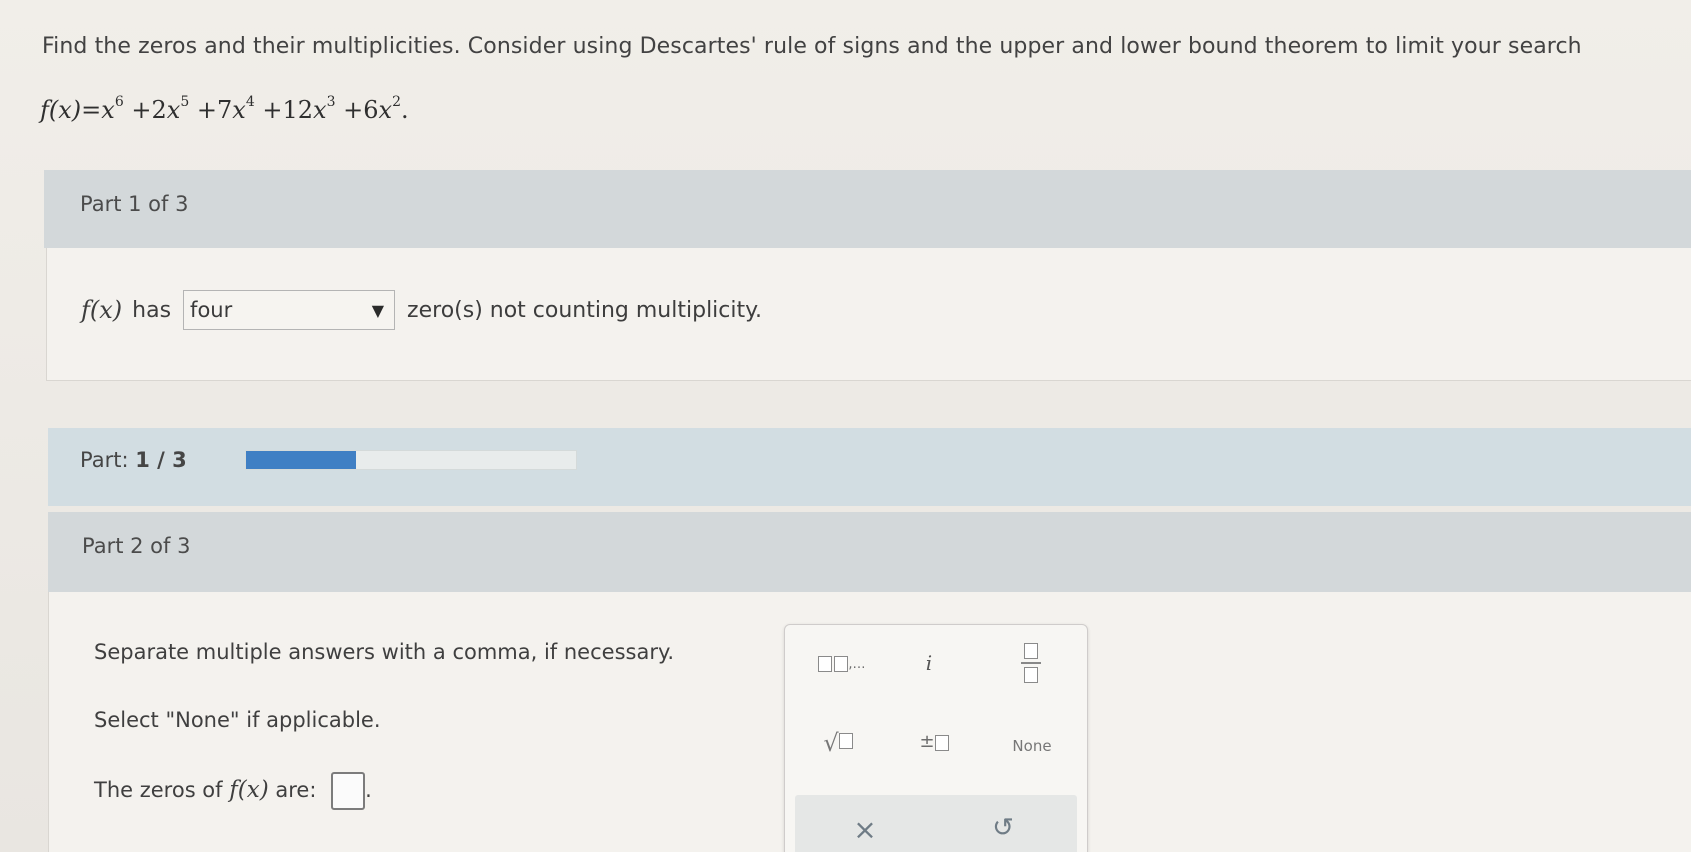 The image size is (1691, 852). I want to click on term-5-exp: 2, so click(396, 102).